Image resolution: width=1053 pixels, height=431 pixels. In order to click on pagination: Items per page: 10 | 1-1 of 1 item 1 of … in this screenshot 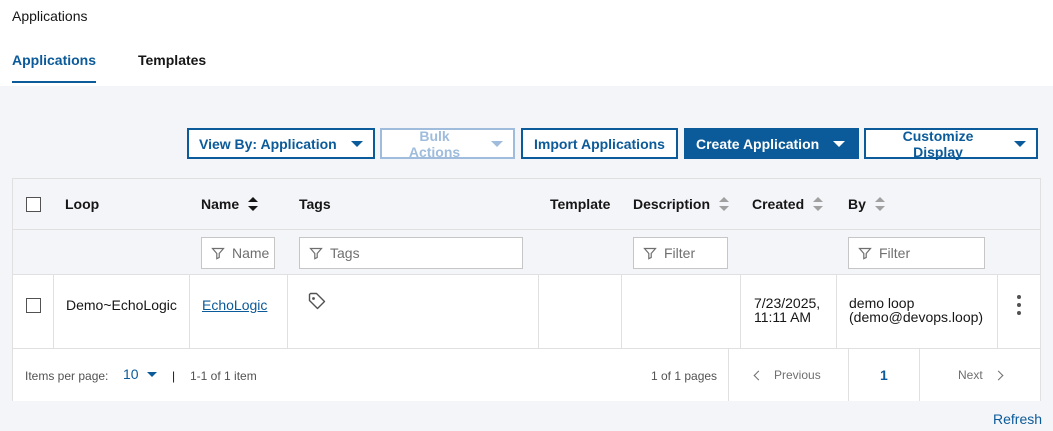, I will do `click(526, 375)`.